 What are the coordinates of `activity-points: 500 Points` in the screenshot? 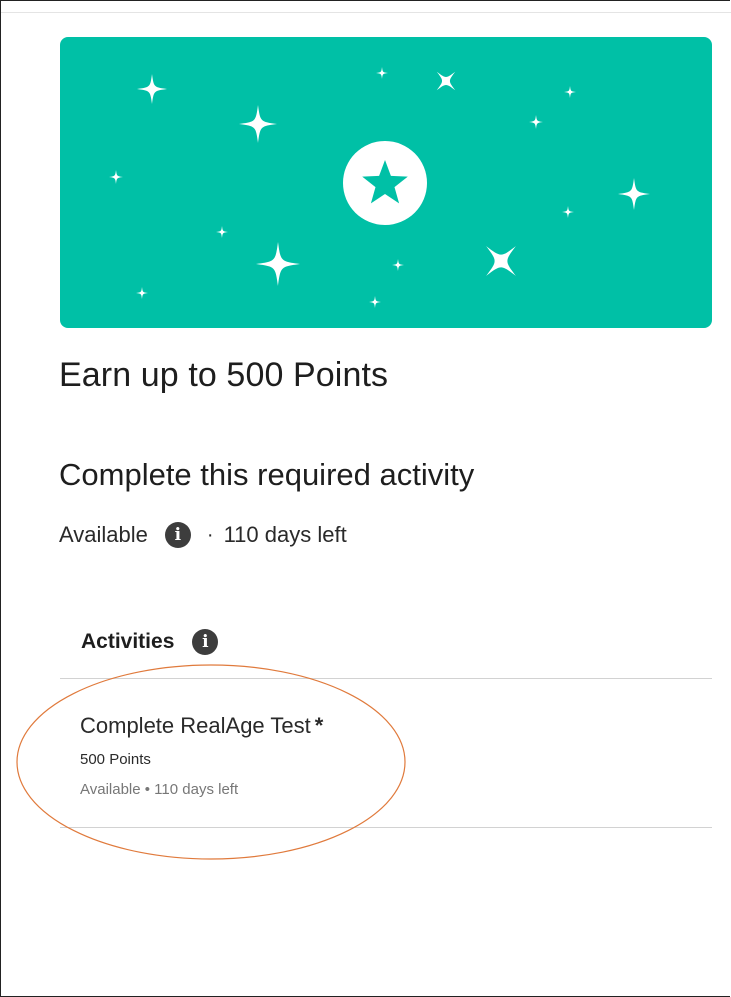 It's located at (115, 759).